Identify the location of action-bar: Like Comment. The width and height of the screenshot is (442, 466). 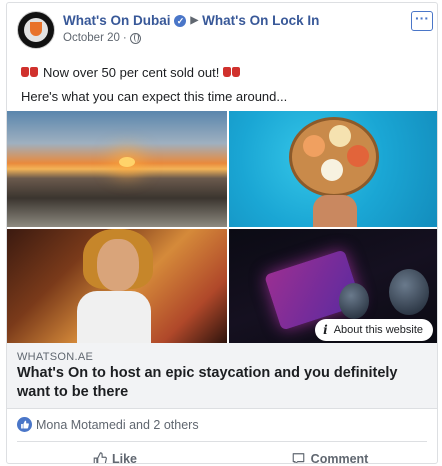
(222, 456).